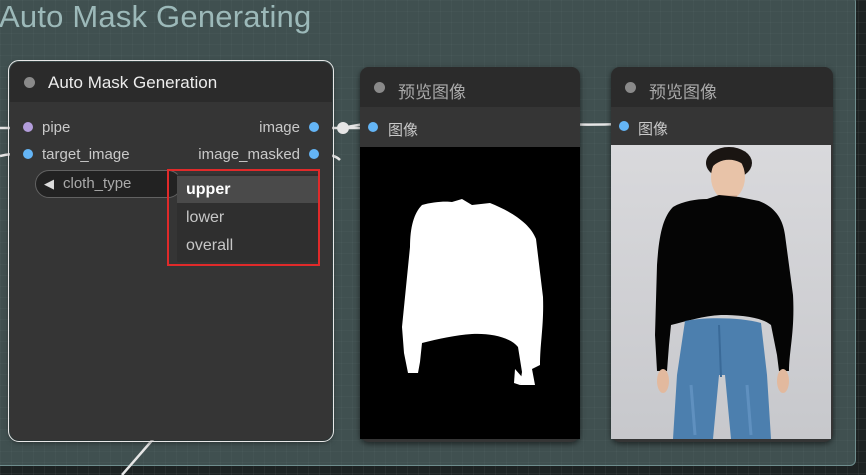 The height and width of the screenshot is (475, 866). Describe the element at coordinates (473, 292) in the screenshot. I see `mask-silhouette` at that location.